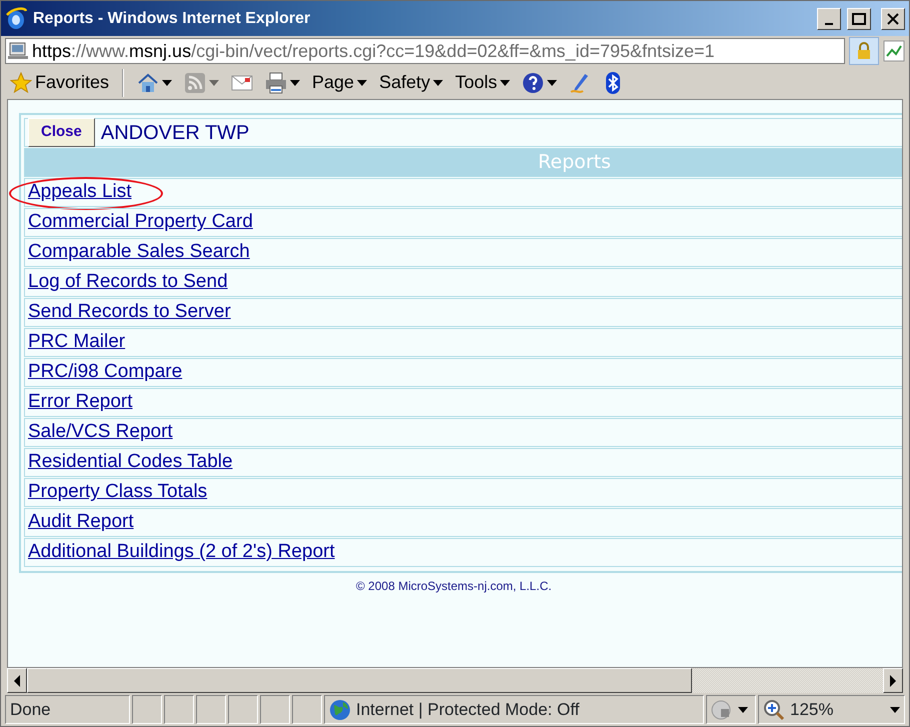 This screenshot has width=910, height=727. I want to click on minimize-icon, so click(829, 23).